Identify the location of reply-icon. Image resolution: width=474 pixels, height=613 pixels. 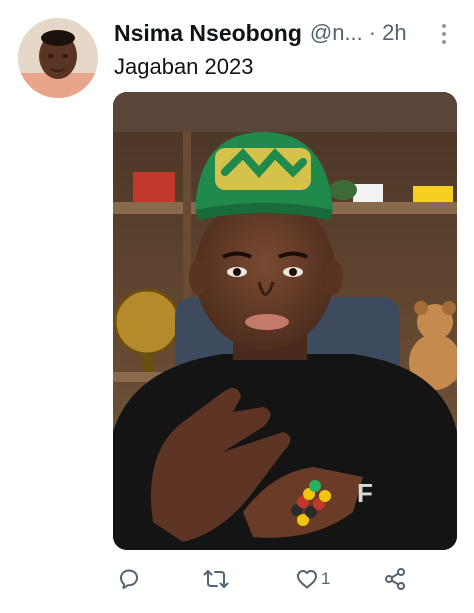
(129, 579).